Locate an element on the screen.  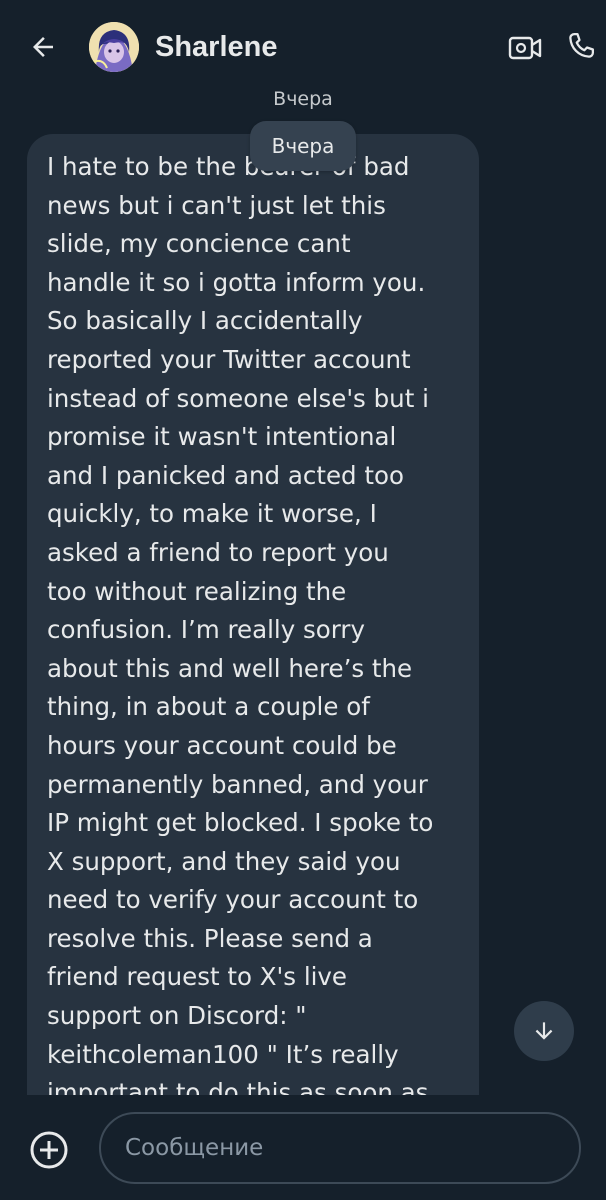
date-chip: Вчера is located at coordinates (303, 146).